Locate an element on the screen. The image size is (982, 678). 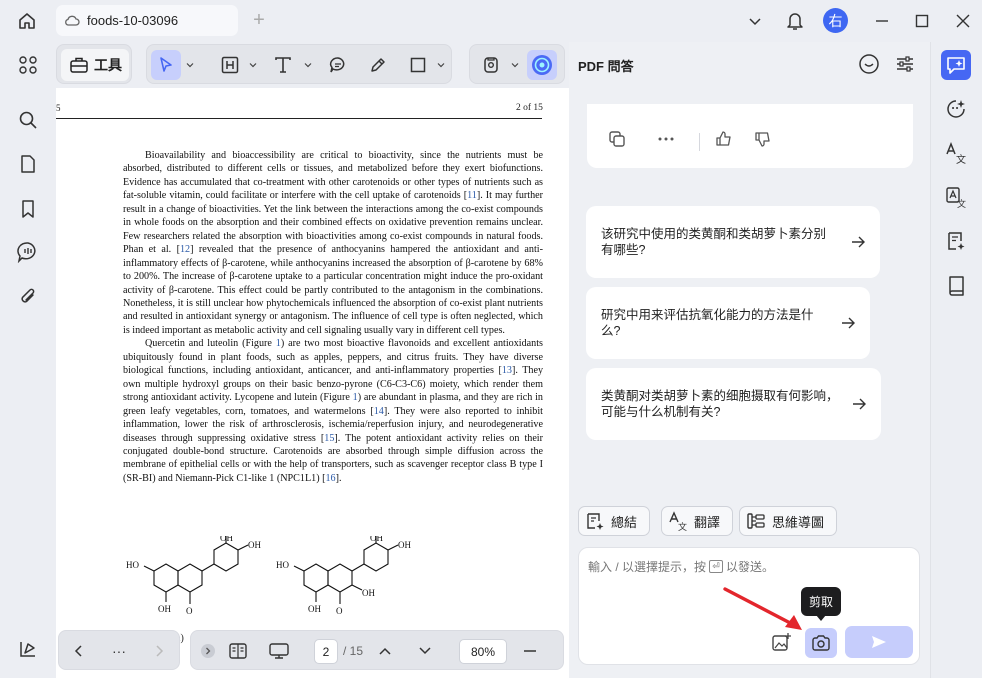
main-toolbar: 工具 is located at coordinates (312, 65).